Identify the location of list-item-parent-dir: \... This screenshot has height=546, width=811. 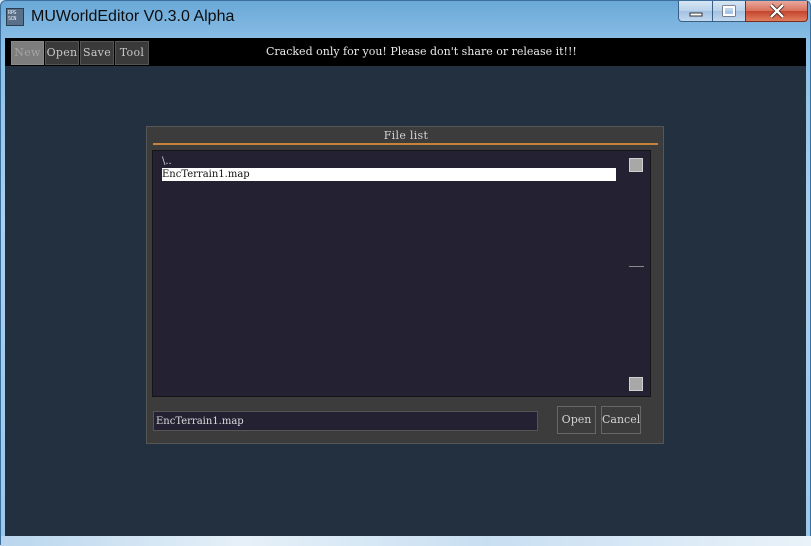
(389, 161).